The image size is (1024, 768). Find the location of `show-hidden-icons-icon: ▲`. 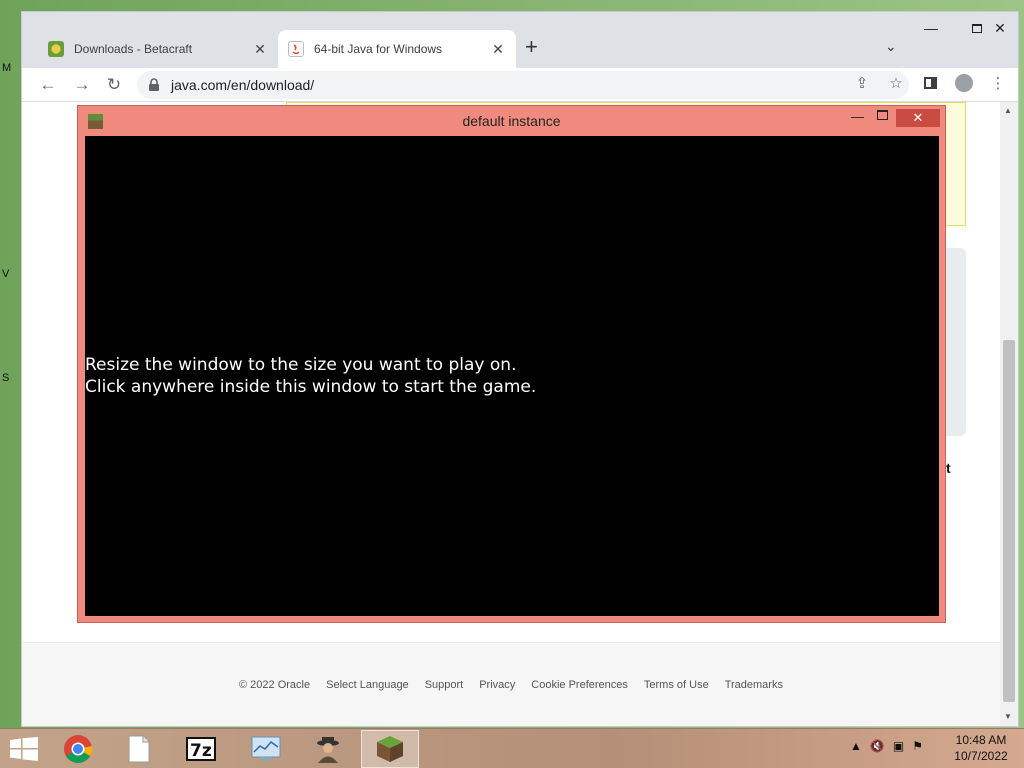

show-hidden-icons-icon: ▲ is located at coordinates (856, 746).